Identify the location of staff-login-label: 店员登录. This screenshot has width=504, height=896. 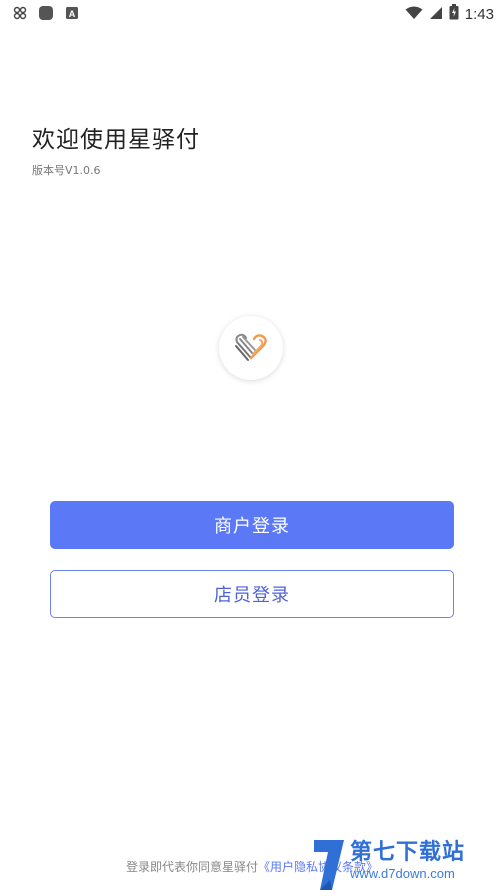
(252, 595).